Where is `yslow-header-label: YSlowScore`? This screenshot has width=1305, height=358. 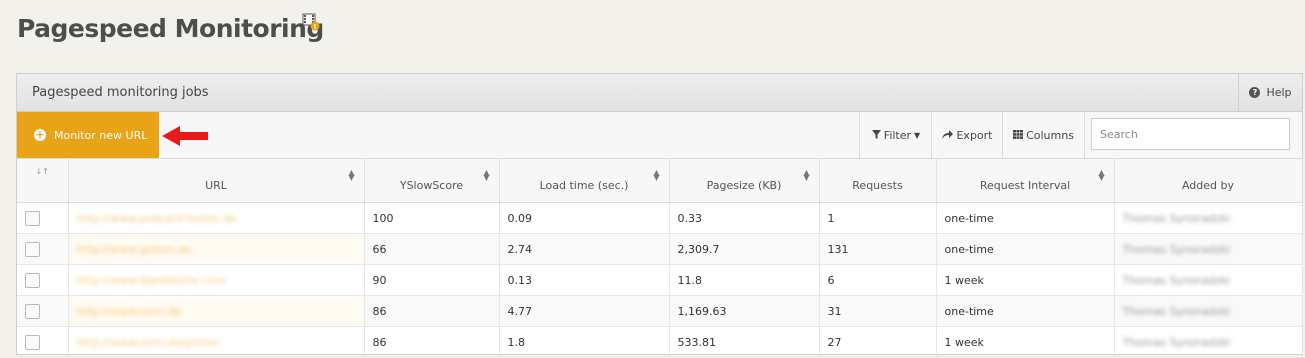 yslow-header-label: YSlowScore is located at coordinates (431, 185).